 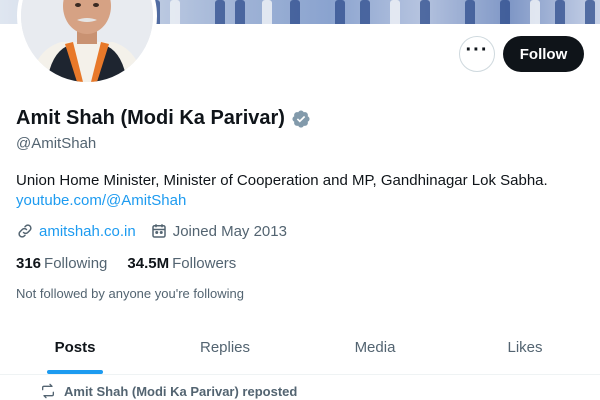 I want to click on repost-indicator: Amit Shah (Modi Ka Parivar) reposted, so click(x=168, y=391).